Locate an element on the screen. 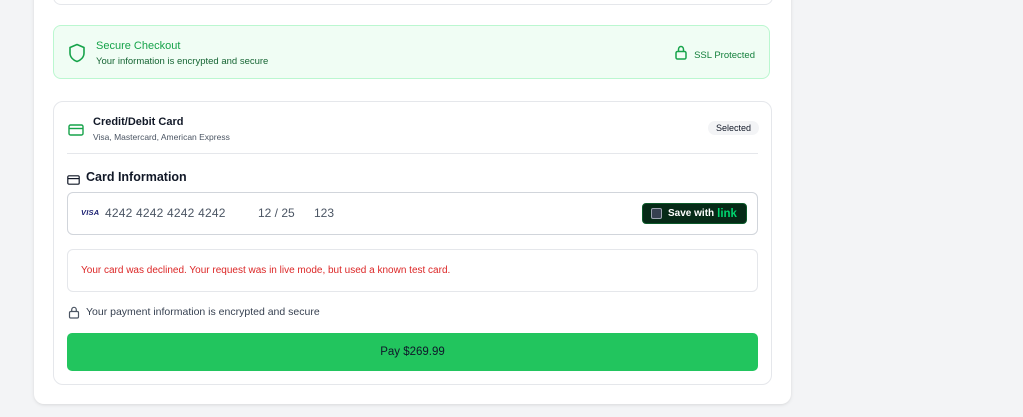  card-number-input: 4242 4242 4242 4242 is located at coordinates (165, 213).